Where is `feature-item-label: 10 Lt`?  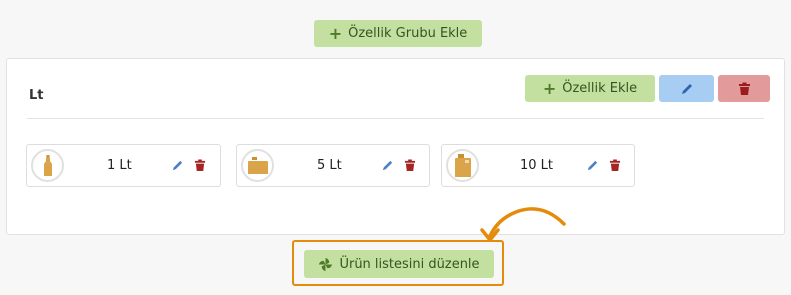 feature-item-label: 10 Lt is located at coordinates (537, 165).